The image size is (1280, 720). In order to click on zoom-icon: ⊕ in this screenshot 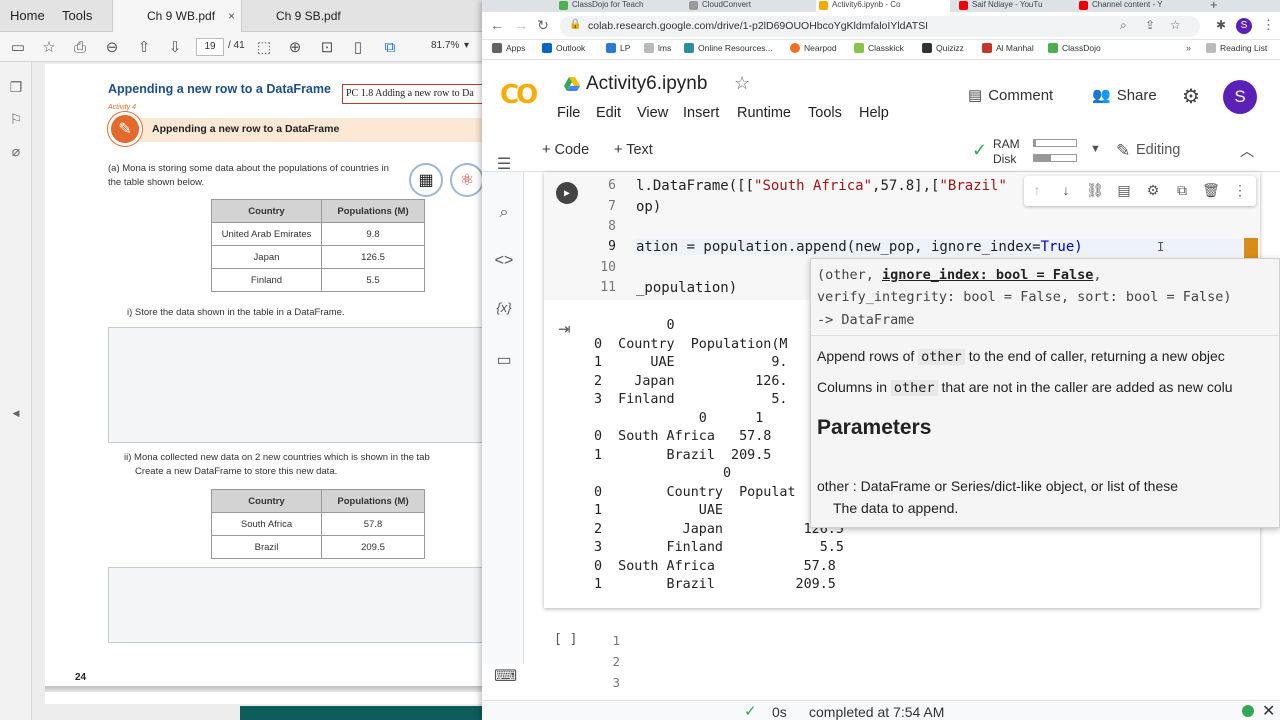, I will do `click(295, 47)`.